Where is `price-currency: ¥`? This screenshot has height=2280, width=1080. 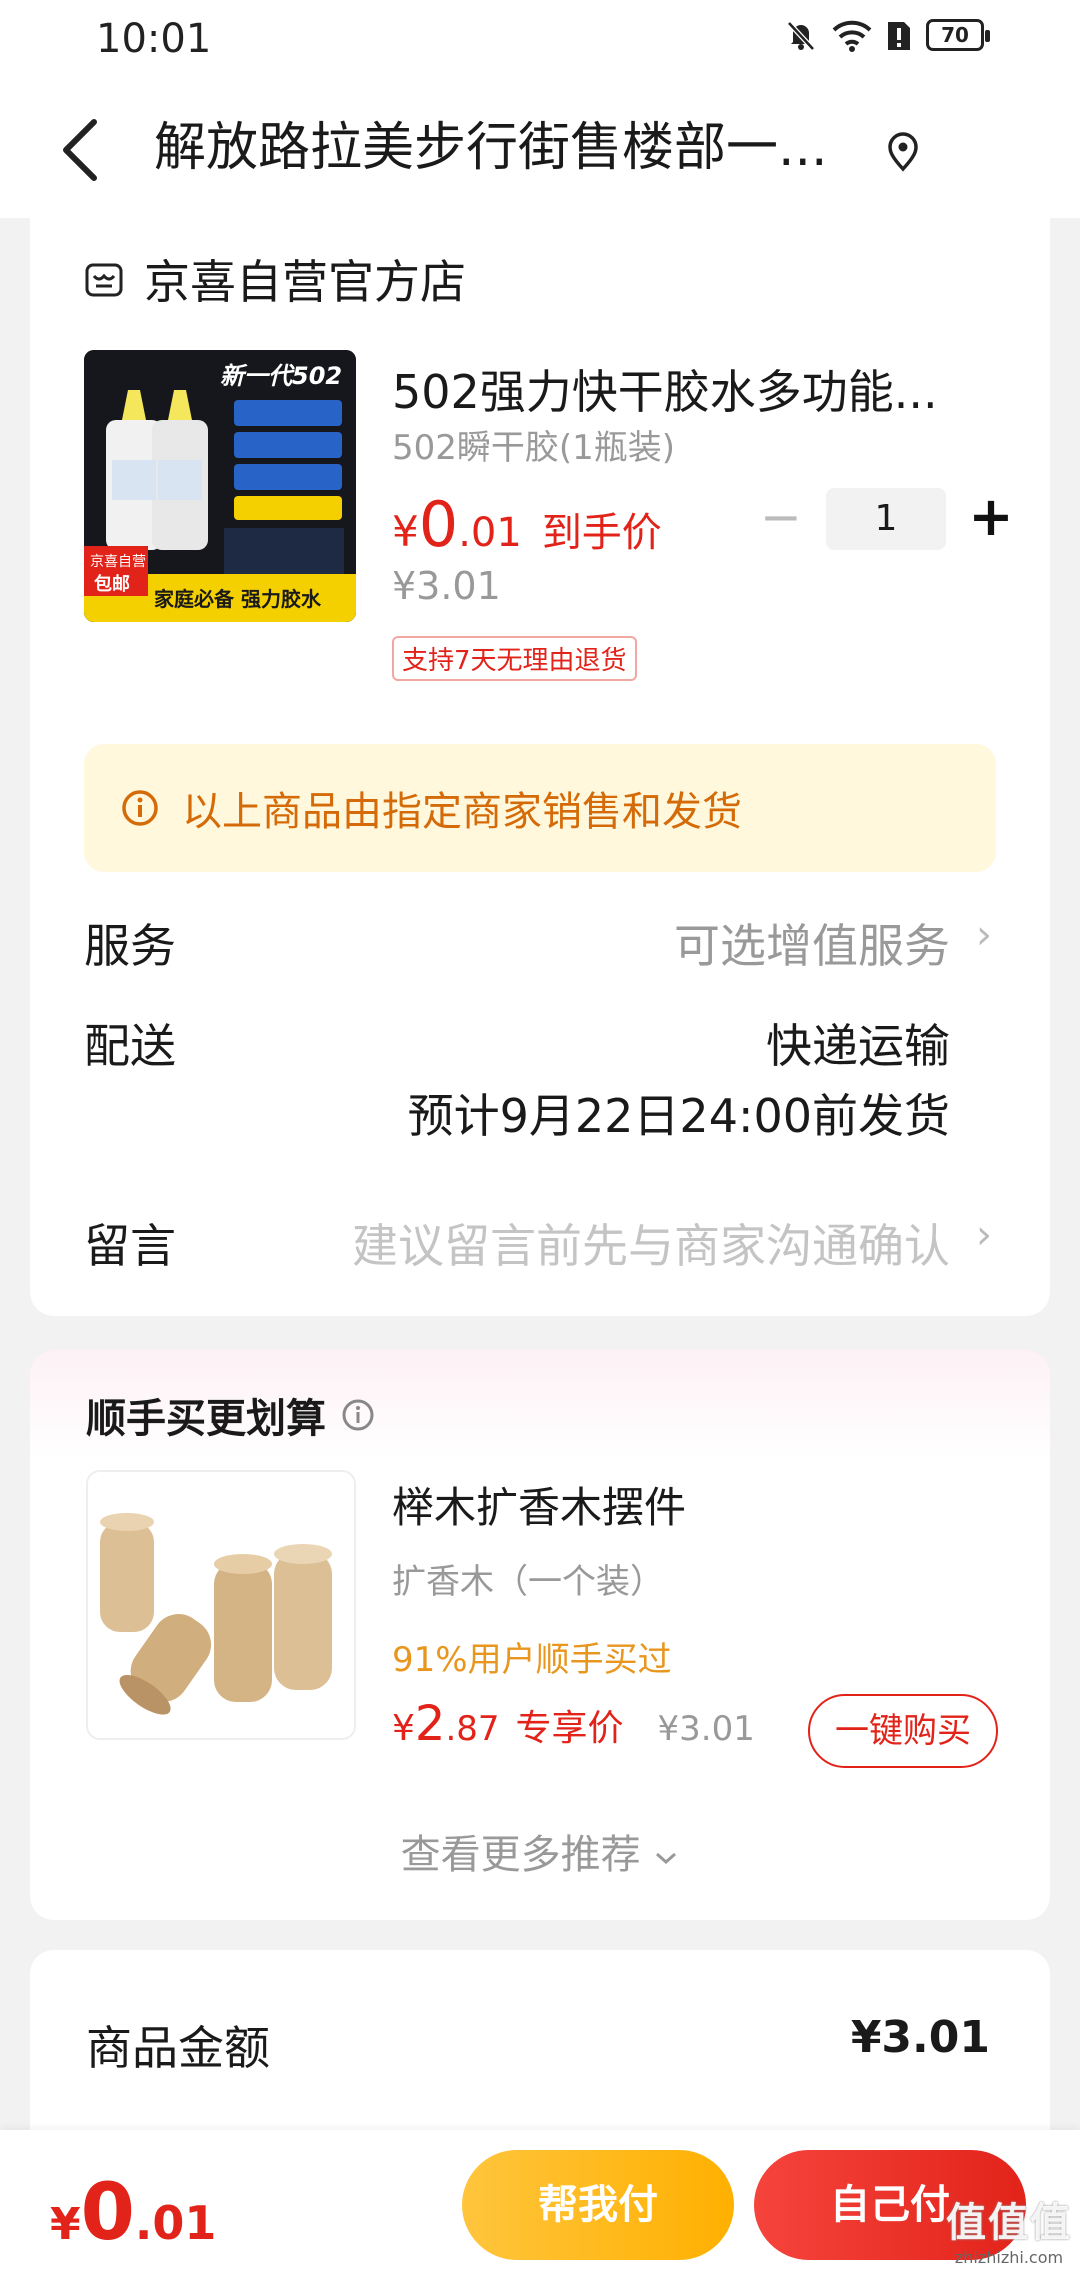
price-currency: ¥ is located at coordinates (405, 531).